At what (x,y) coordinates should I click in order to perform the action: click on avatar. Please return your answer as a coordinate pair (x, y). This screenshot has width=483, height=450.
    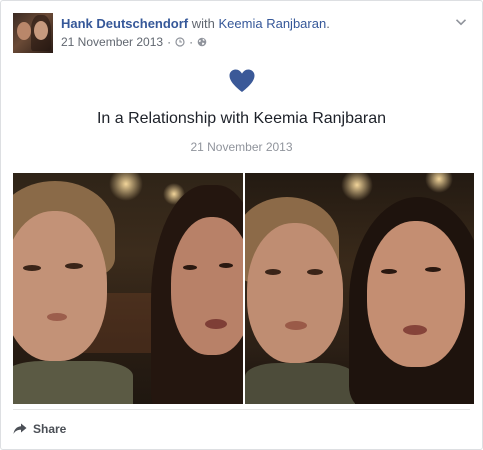
    Looking at the image, I should click on (33, 33).